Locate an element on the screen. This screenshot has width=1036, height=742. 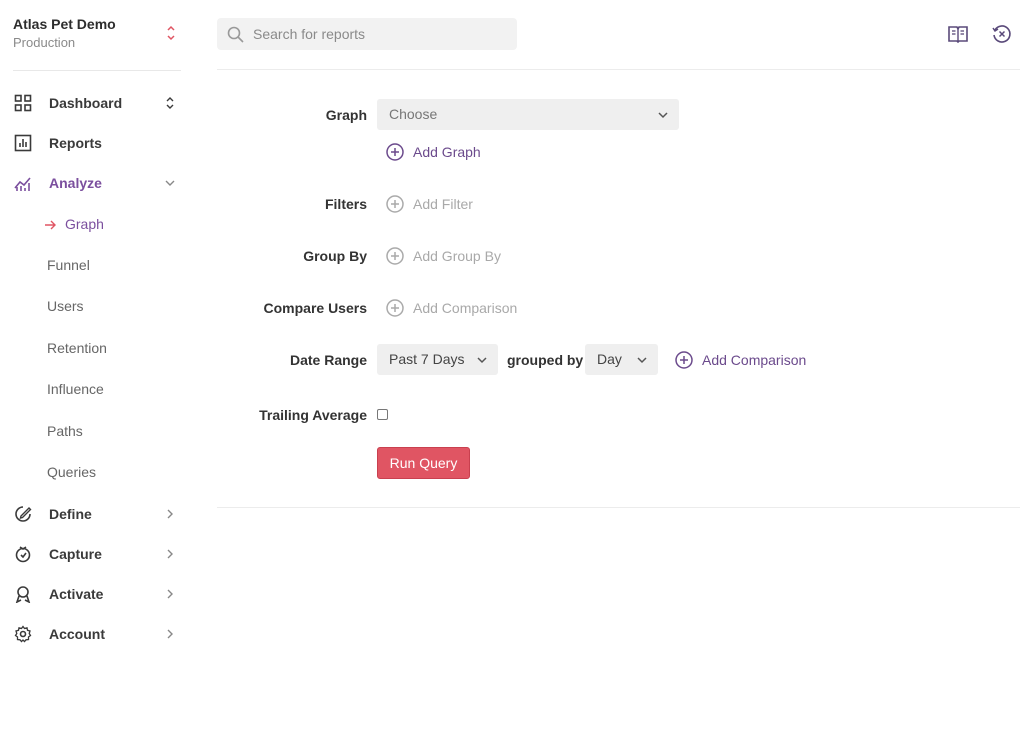
dashboard-icon is located at coordinates (23, 103).